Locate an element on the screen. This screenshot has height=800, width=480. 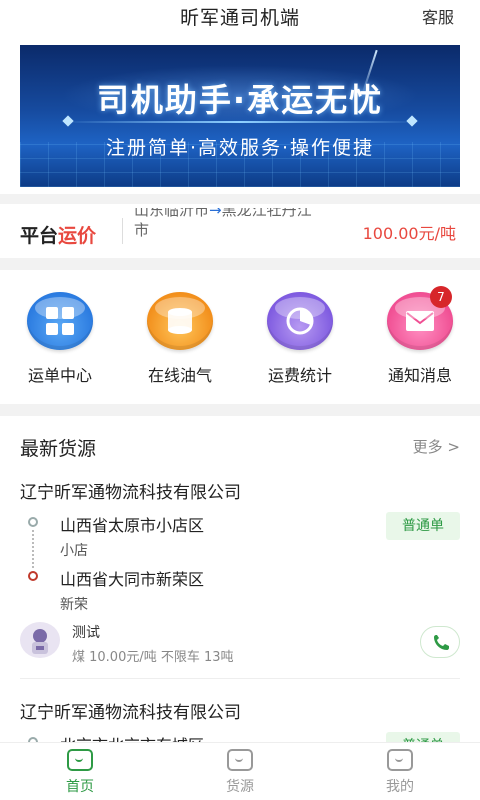
destination-detail: 新荣 is located at coordinates (74, 605).